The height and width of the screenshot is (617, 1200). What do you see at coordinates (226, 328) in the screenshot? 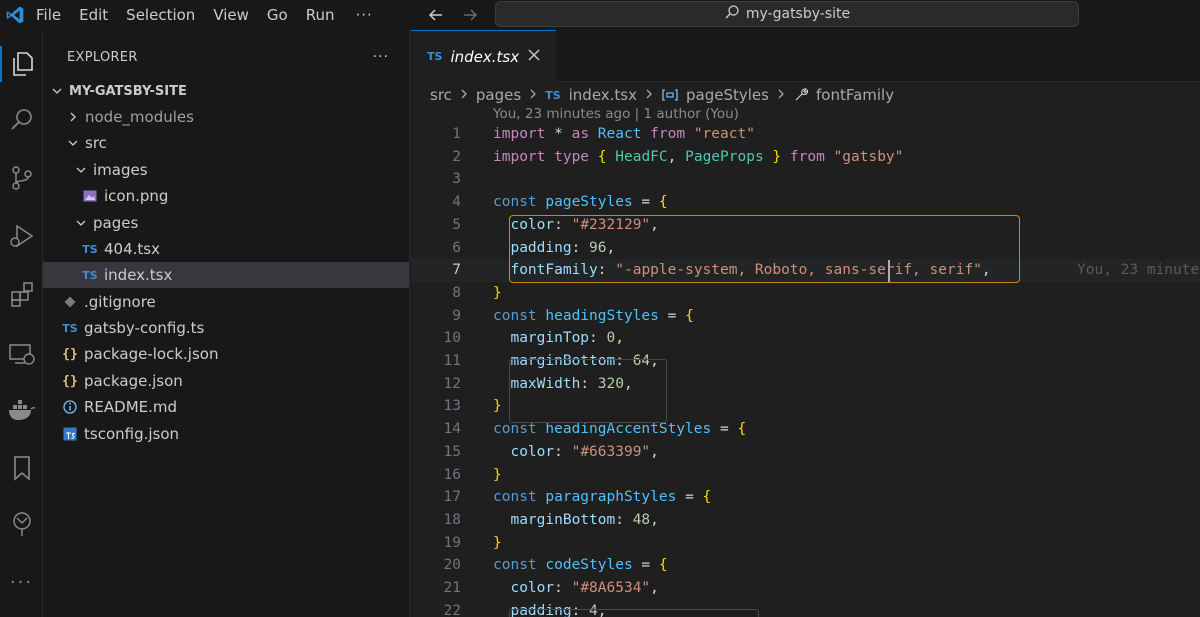
I see `tree-item-gatsby-config: TS gatsby-config.ts` at bounding box center [226, 328].